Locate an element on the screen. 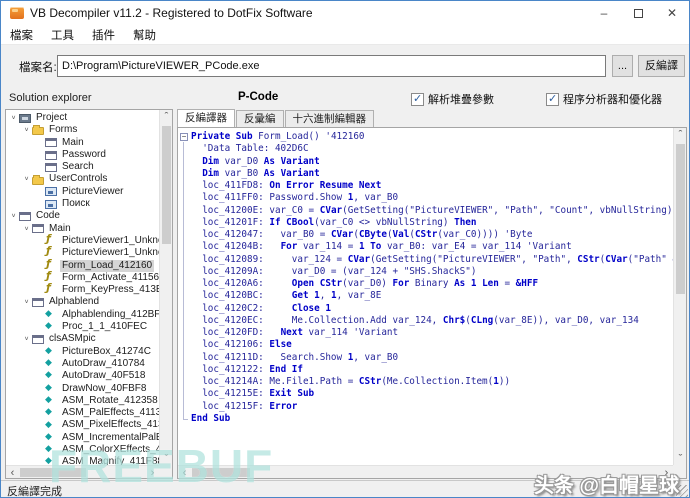 The image size is (690, 498). parse-stack-checkbox: ✓ 解析堆疊參數 is located at coordinates (452, 99).